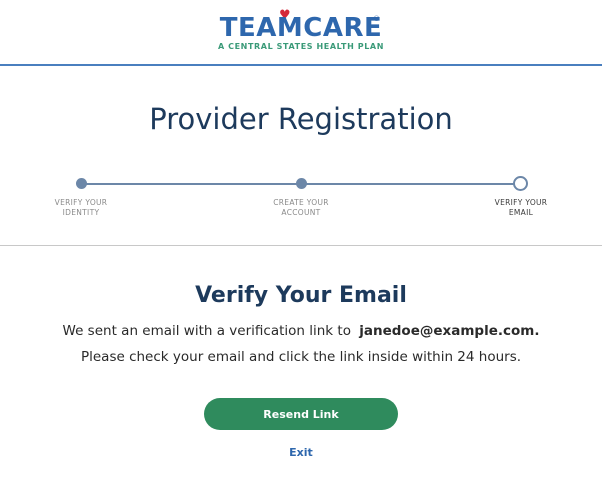 The width and height of the screenshot is (602, 497). What do you see at coordinates (376, 19) in the screenshot?
I see `registered-mark: ®` at bounding box center [376, 19].